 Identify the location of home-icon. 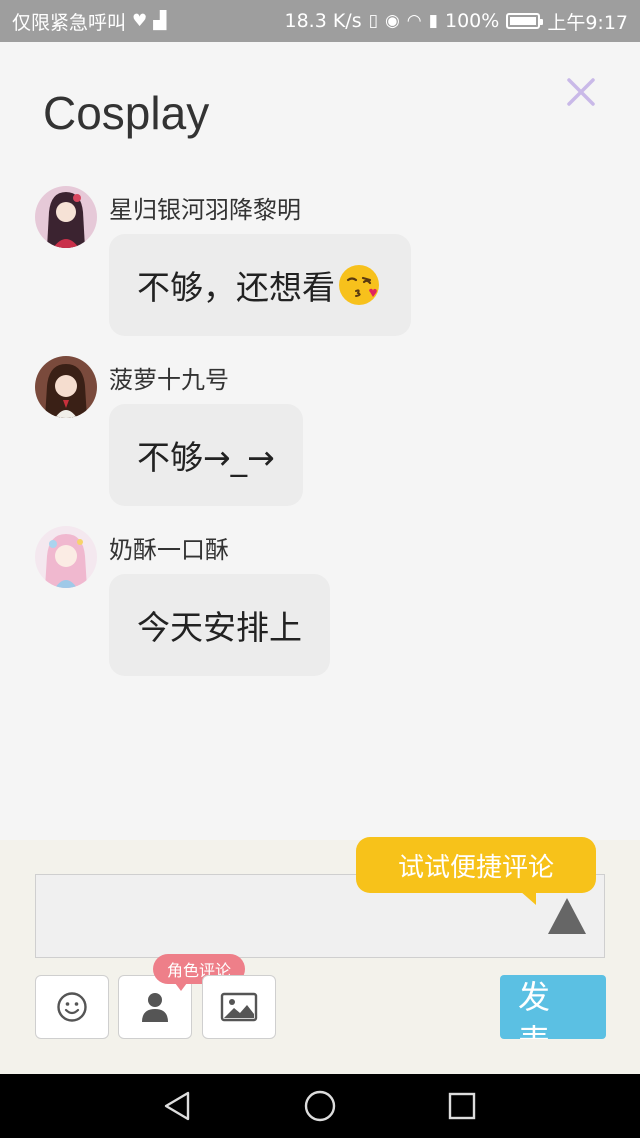
(320, 1106).